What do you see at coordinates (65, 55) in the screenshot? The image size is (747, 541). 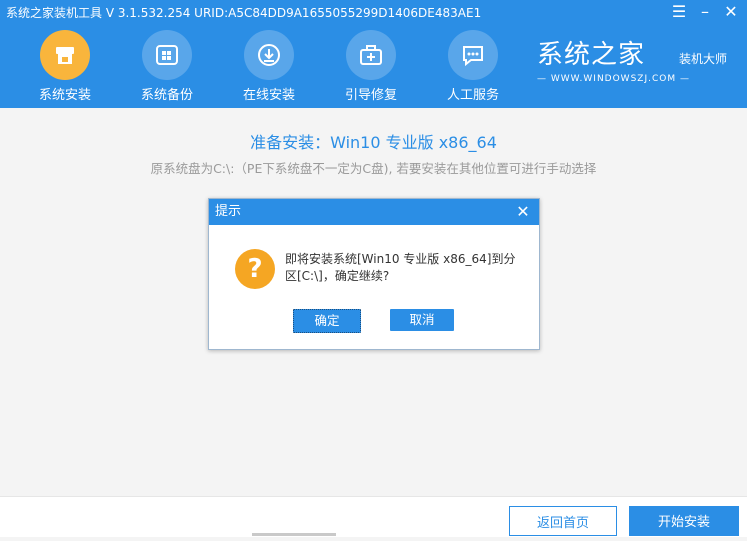 I see `system-install-icon` at bounding box center [65, 55].